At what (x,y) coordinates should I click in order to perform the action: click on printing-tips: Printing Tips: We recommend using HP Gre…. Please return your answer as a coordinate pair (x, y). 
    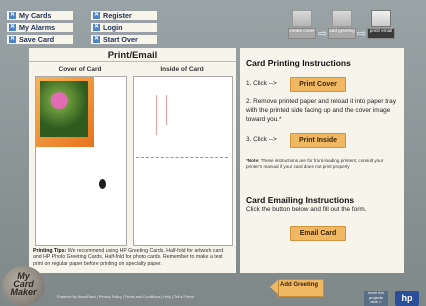
    Looking at the image, I should click on (133, 257).